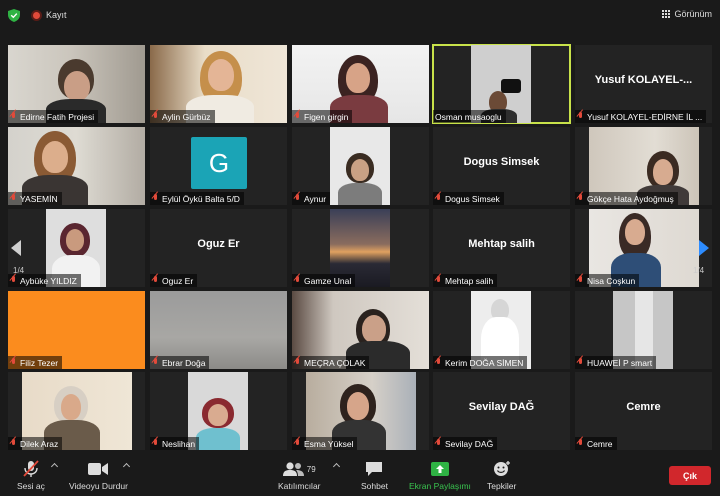 The image size is (720, 496). Describe the element at coordinates (501, 244) in the screenshot. I see `participant-display-name: Mehtap salih` at that location.